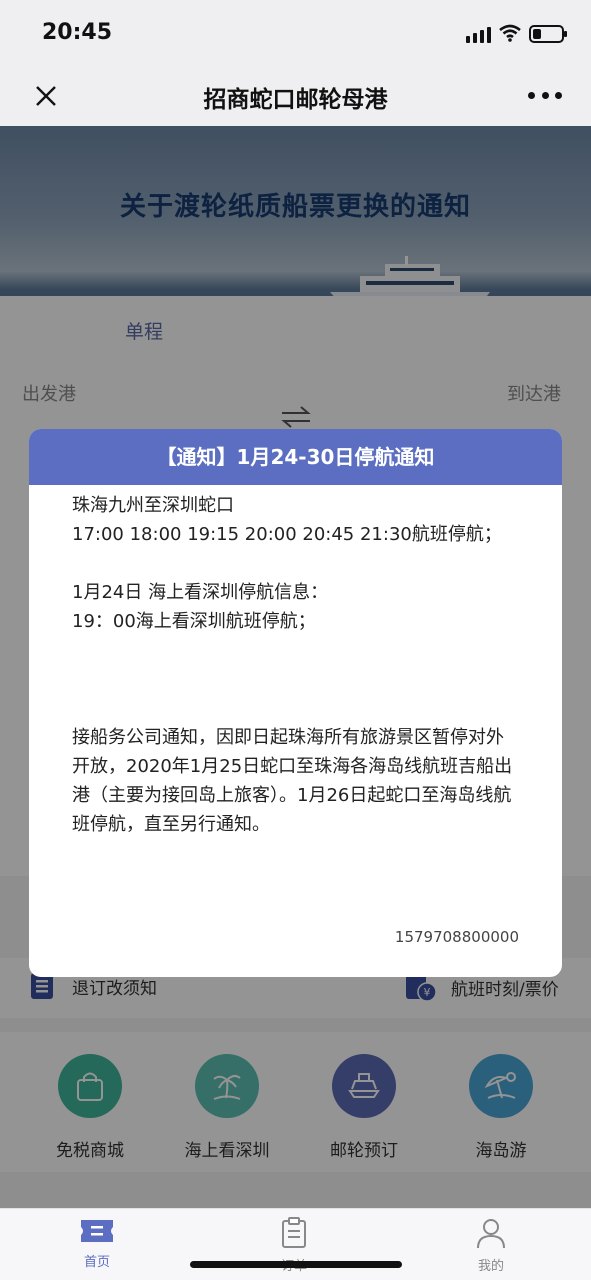 The width and height of the screenshot is (591, 1280). I want to click on modal-title: 【通知】1月24-30日停航通知, so click(295, 457).